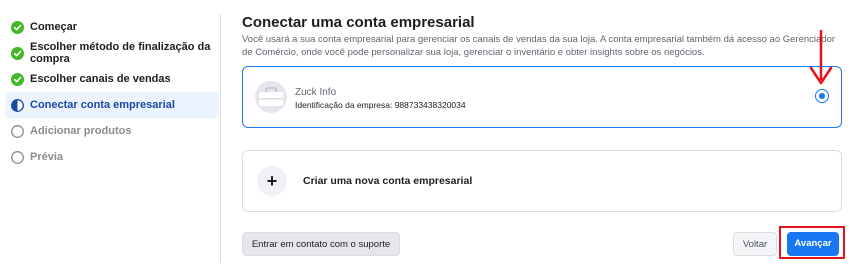 This screenshot has height=274, width=854. Describe the element at coordinates (81, 131) in the screenshot. I see `step-label: Adicionar produtos` at that location.